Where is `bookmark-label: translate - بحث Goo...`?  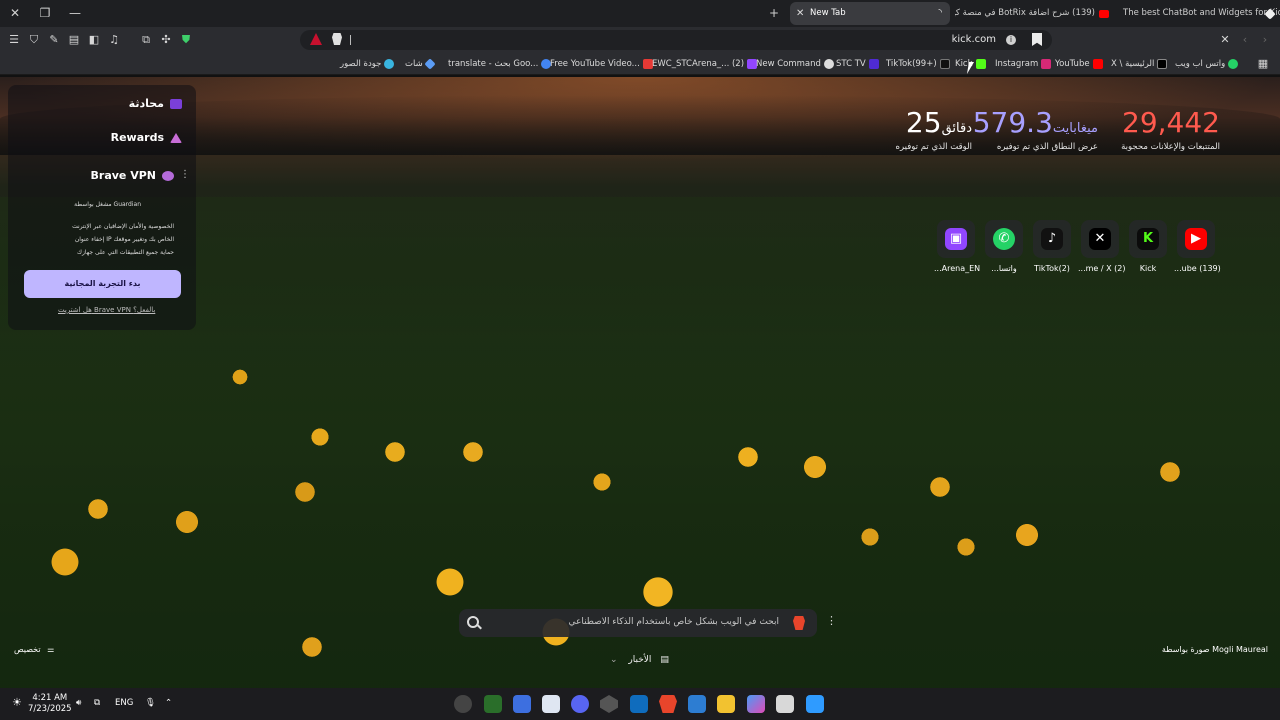 bookmark-label: translate - بحث Goo... is located at coordinates (493, 64).